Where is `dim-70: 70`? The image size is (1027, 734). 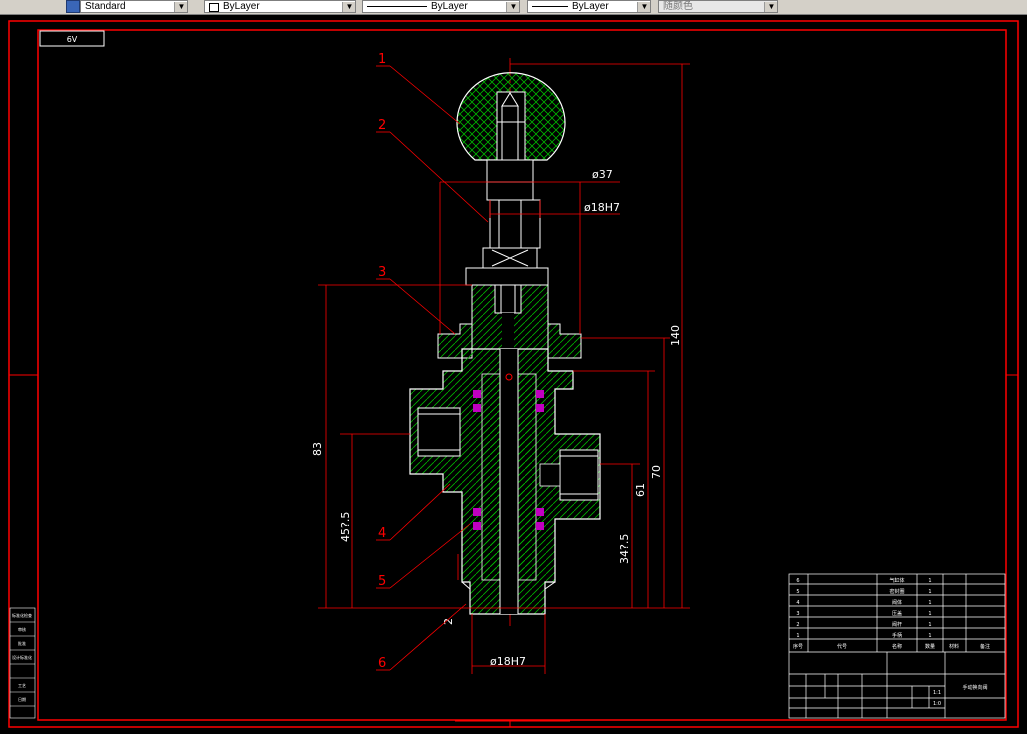
dim-70: 70 is located at coordinates (656, 472).